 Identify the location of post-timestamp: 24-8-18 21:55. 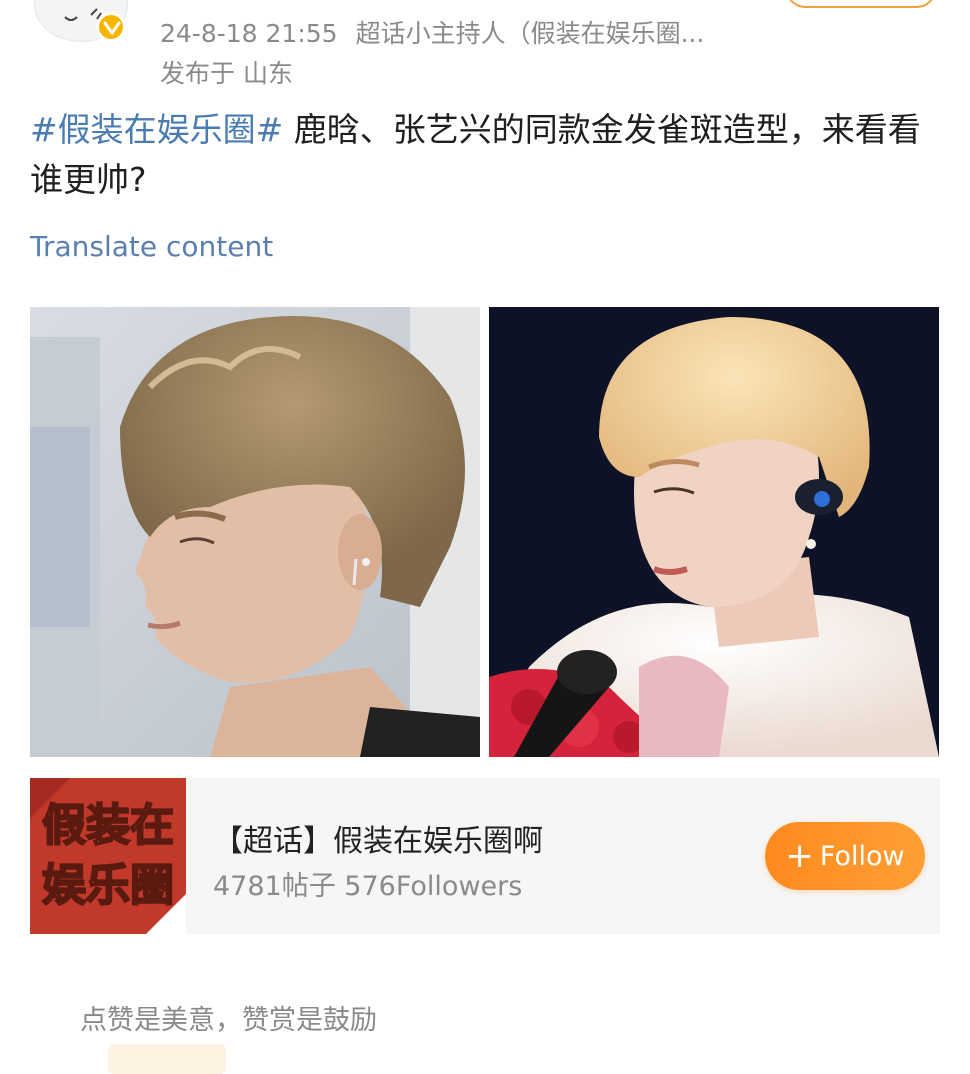
(249, 33).